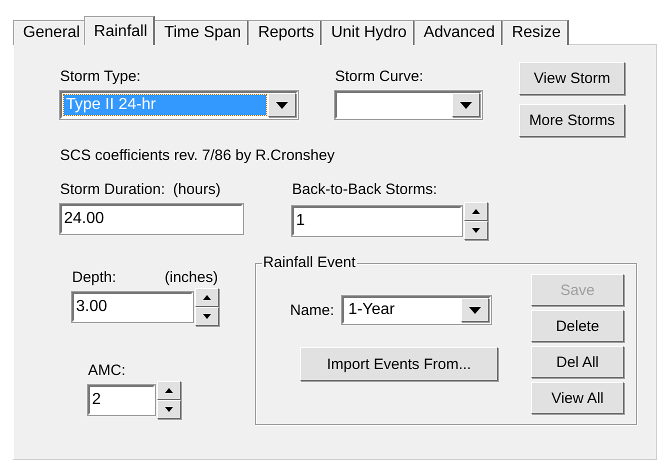 The width and height of the screenshot is (657, 461). What do you see at coordinates (285, 32) in the screenshot?
I see `tab: Reports` at bounding box center [285, 32].